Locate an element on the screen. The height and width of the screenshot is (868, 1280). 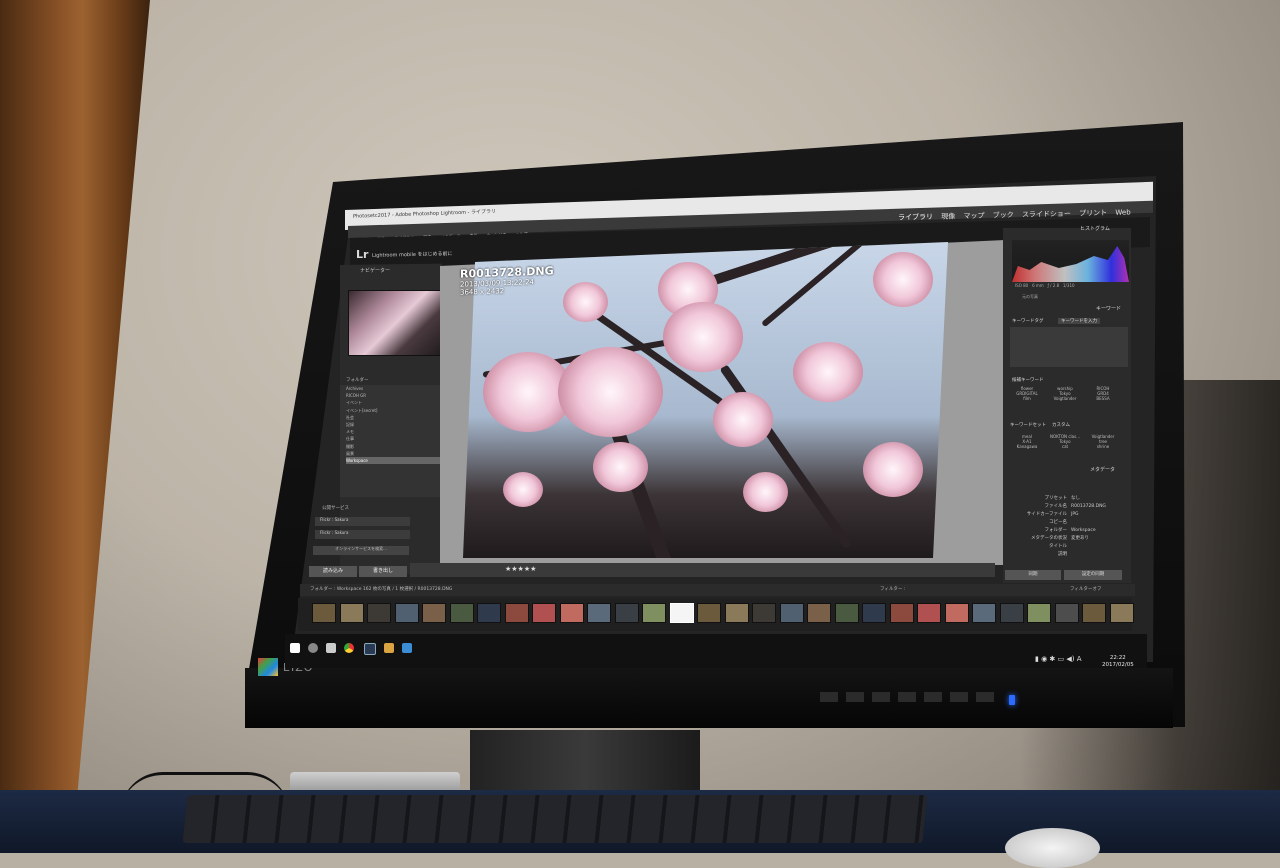
folder-item: 社会 is located at coordinates (394, 417).